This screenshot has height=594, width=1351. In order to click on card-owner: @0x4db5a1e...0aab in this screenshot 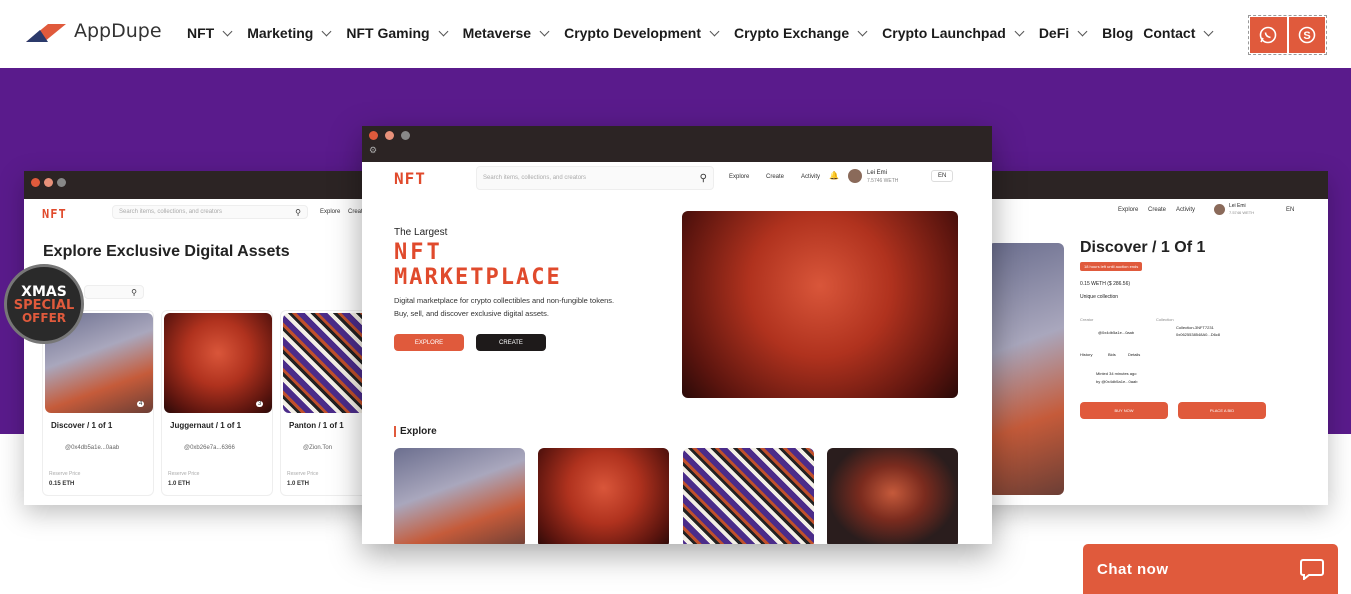, I will do `click(92, 448)`.